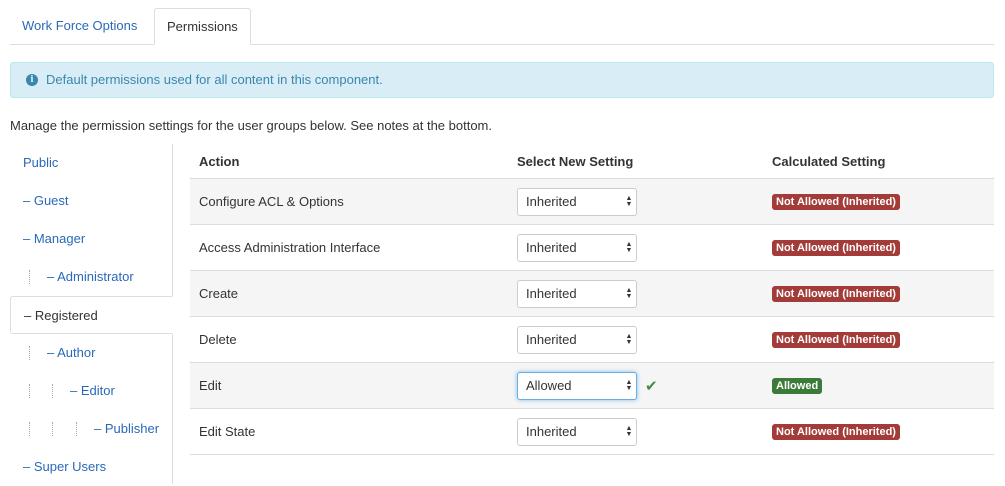  I want to click on tab-bar: Work Force Options Permissions, so click(502, 26).